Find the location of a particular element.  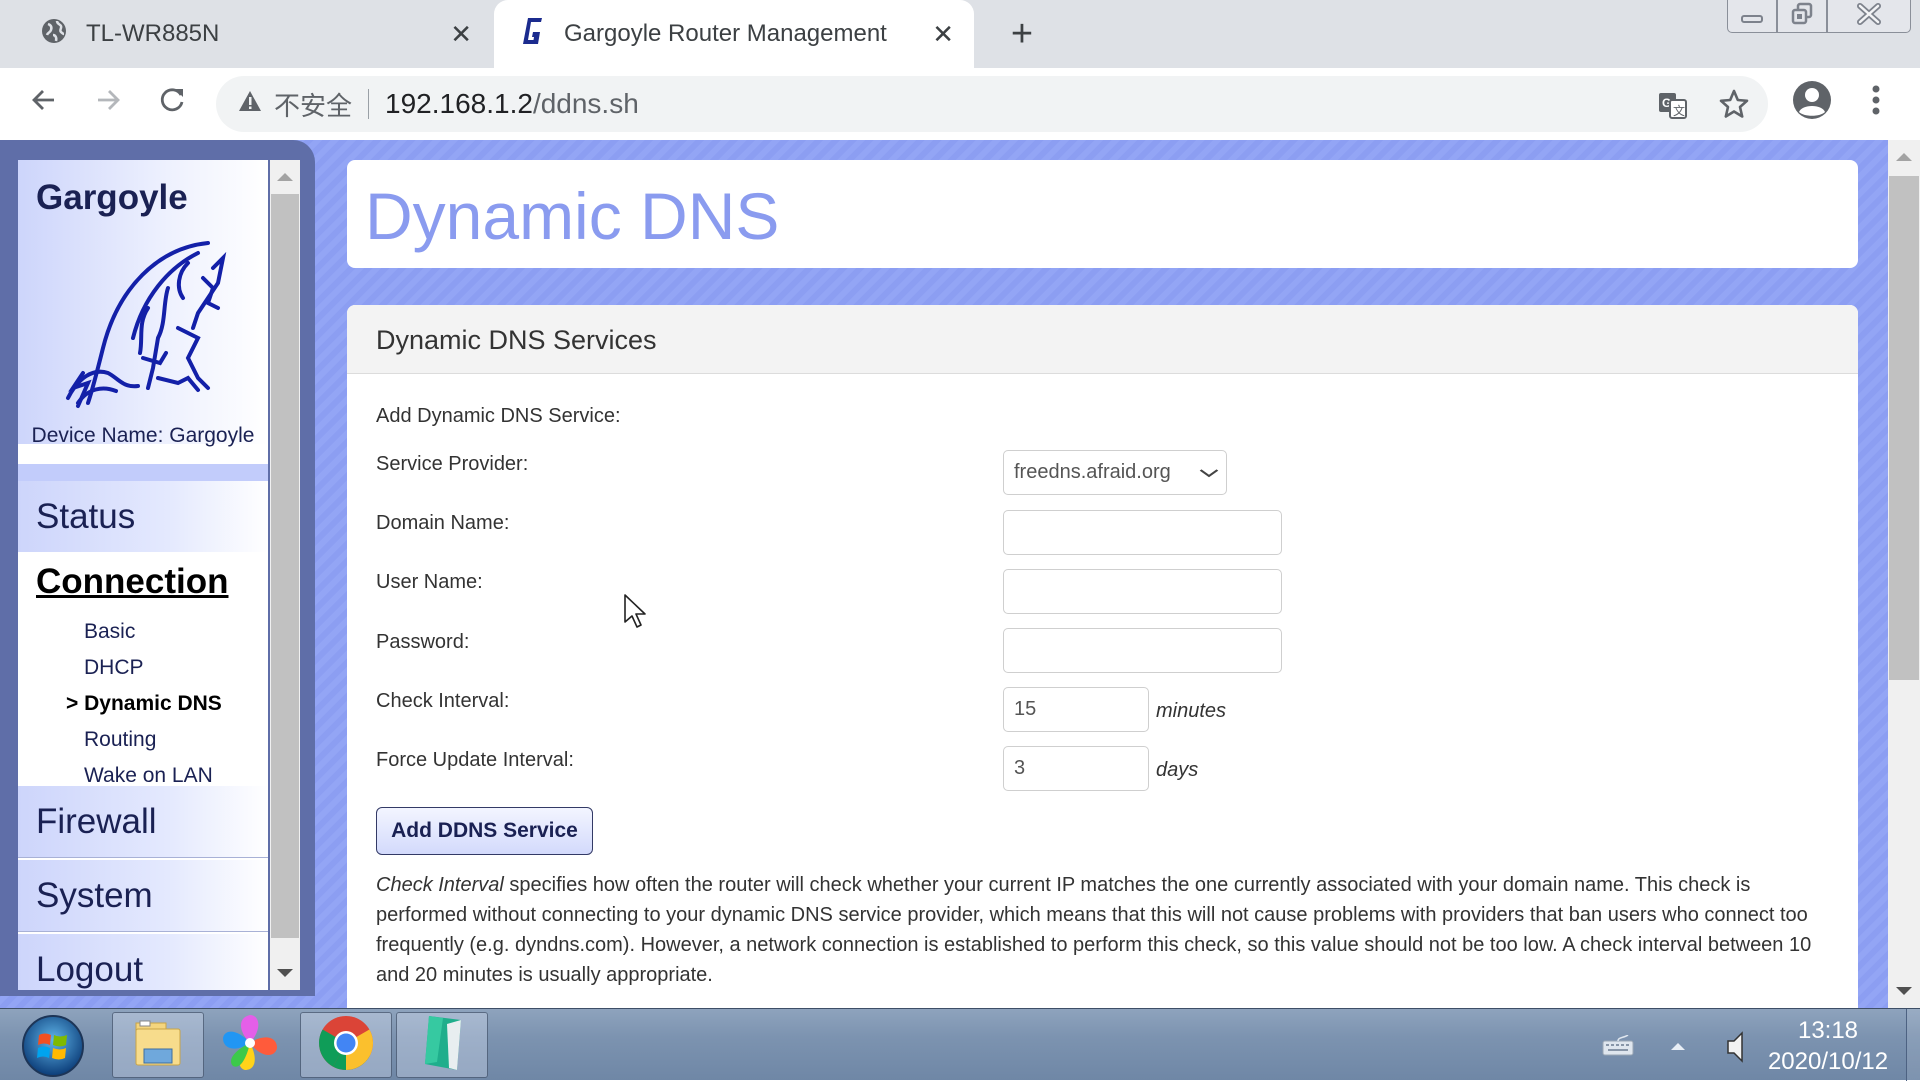

page-header: Dynamic DNS is located at coordinates (1102, 214).